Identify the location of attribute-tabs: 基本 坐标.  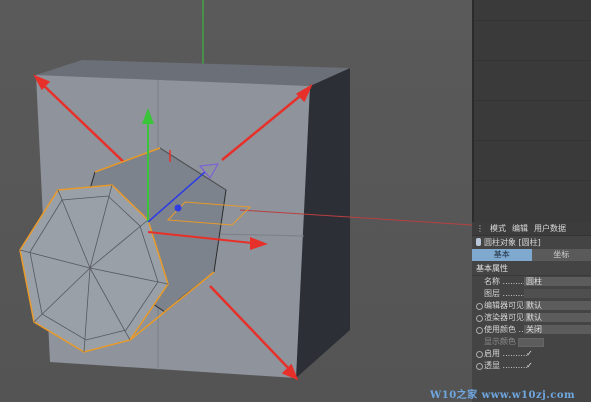
(531, 255).